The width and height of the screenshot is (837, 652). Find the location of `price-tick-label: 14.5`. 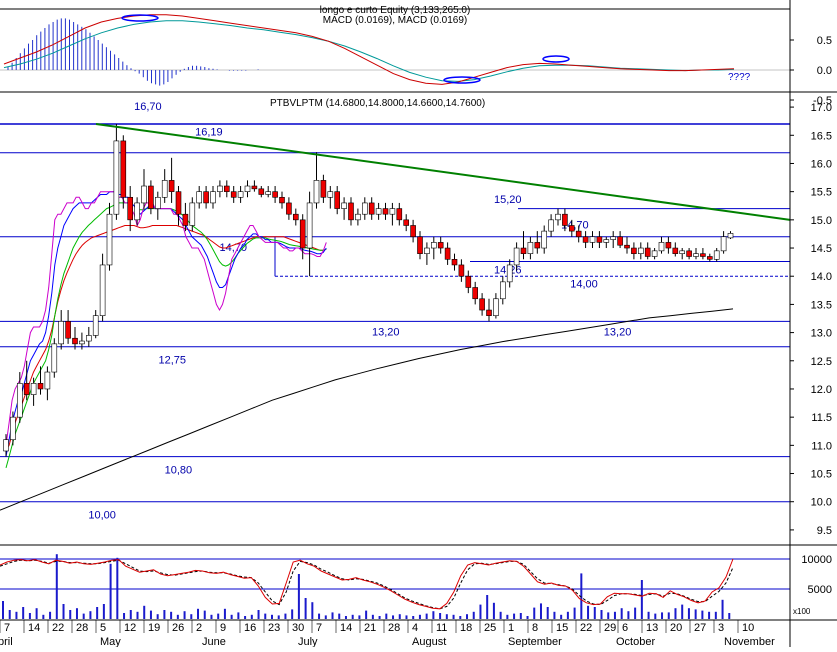

price-tick-label: 14.5 is located at coordinates (821, 249).